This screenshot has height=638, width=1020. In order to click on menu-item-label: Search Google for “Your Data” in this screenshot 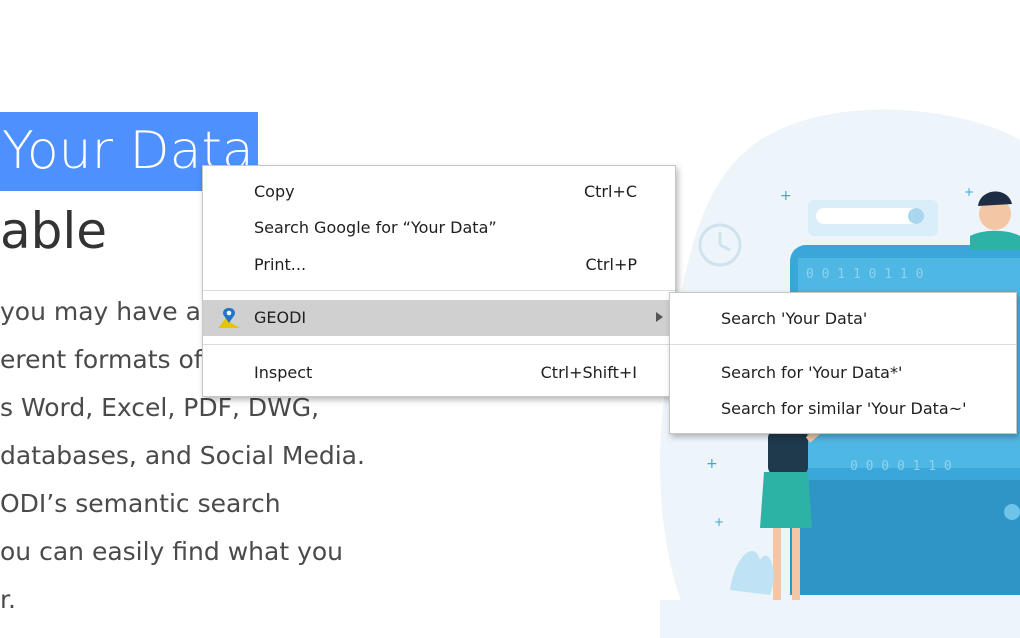, I will do `click(375, 227)`.